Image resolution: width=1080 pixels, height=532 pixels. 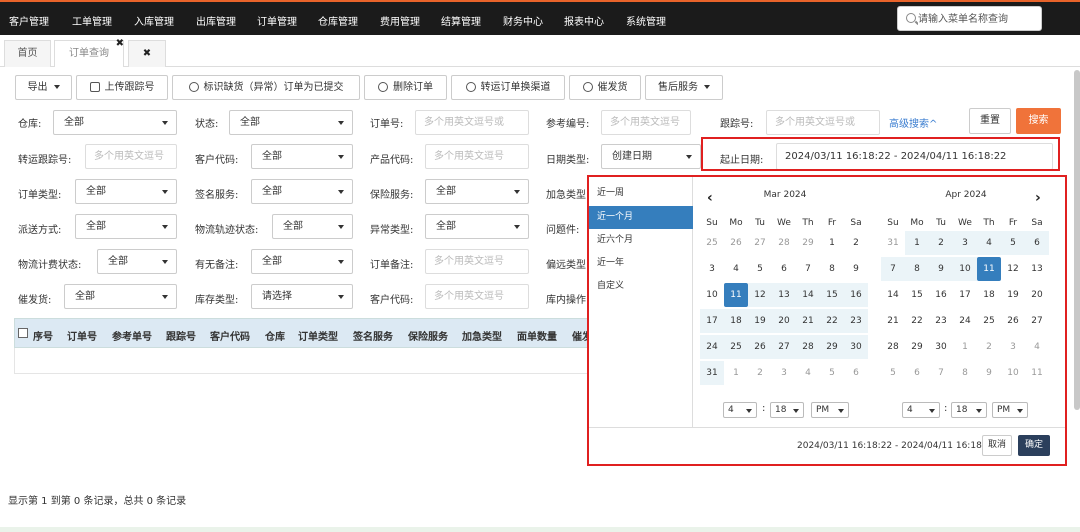 I want to click on logistics-track-status-select: 全部, so click(x=312, y=226).